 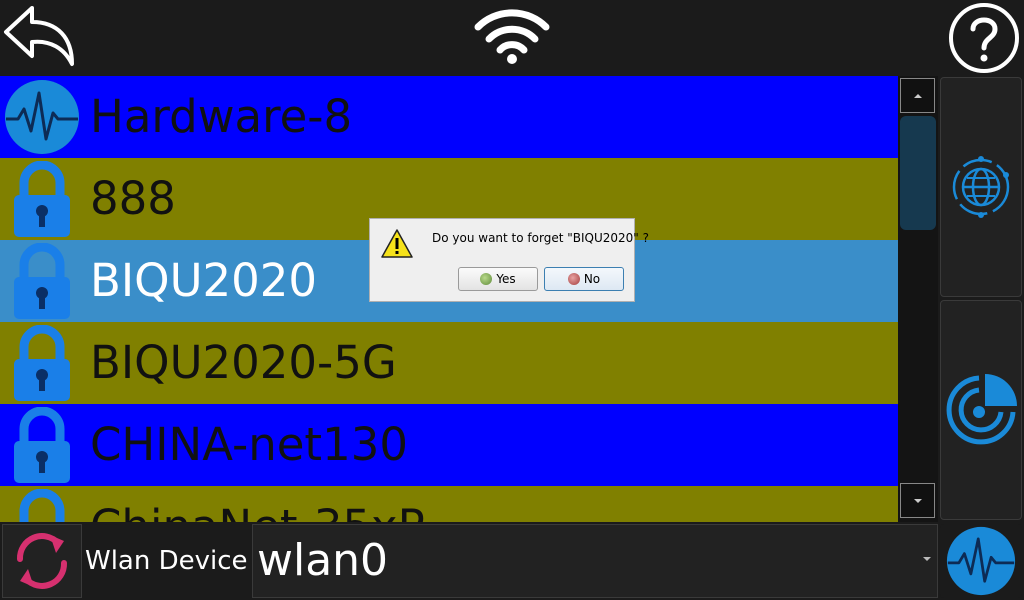 What do you see at coordinates (918, 173) in the screenshot?
I see `scroll-thumb` at bounding box center [918, 173].